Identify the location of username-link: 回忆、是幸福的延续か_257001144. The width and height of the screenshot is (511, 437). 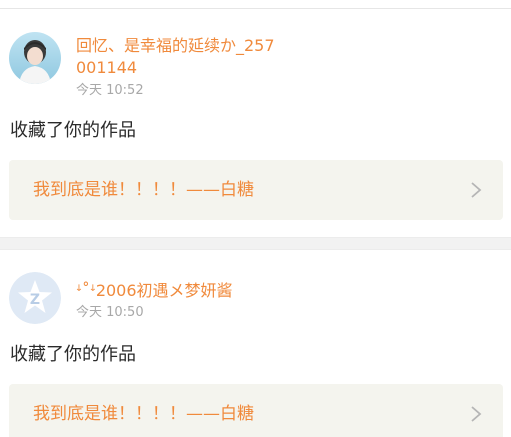
(176, 57).